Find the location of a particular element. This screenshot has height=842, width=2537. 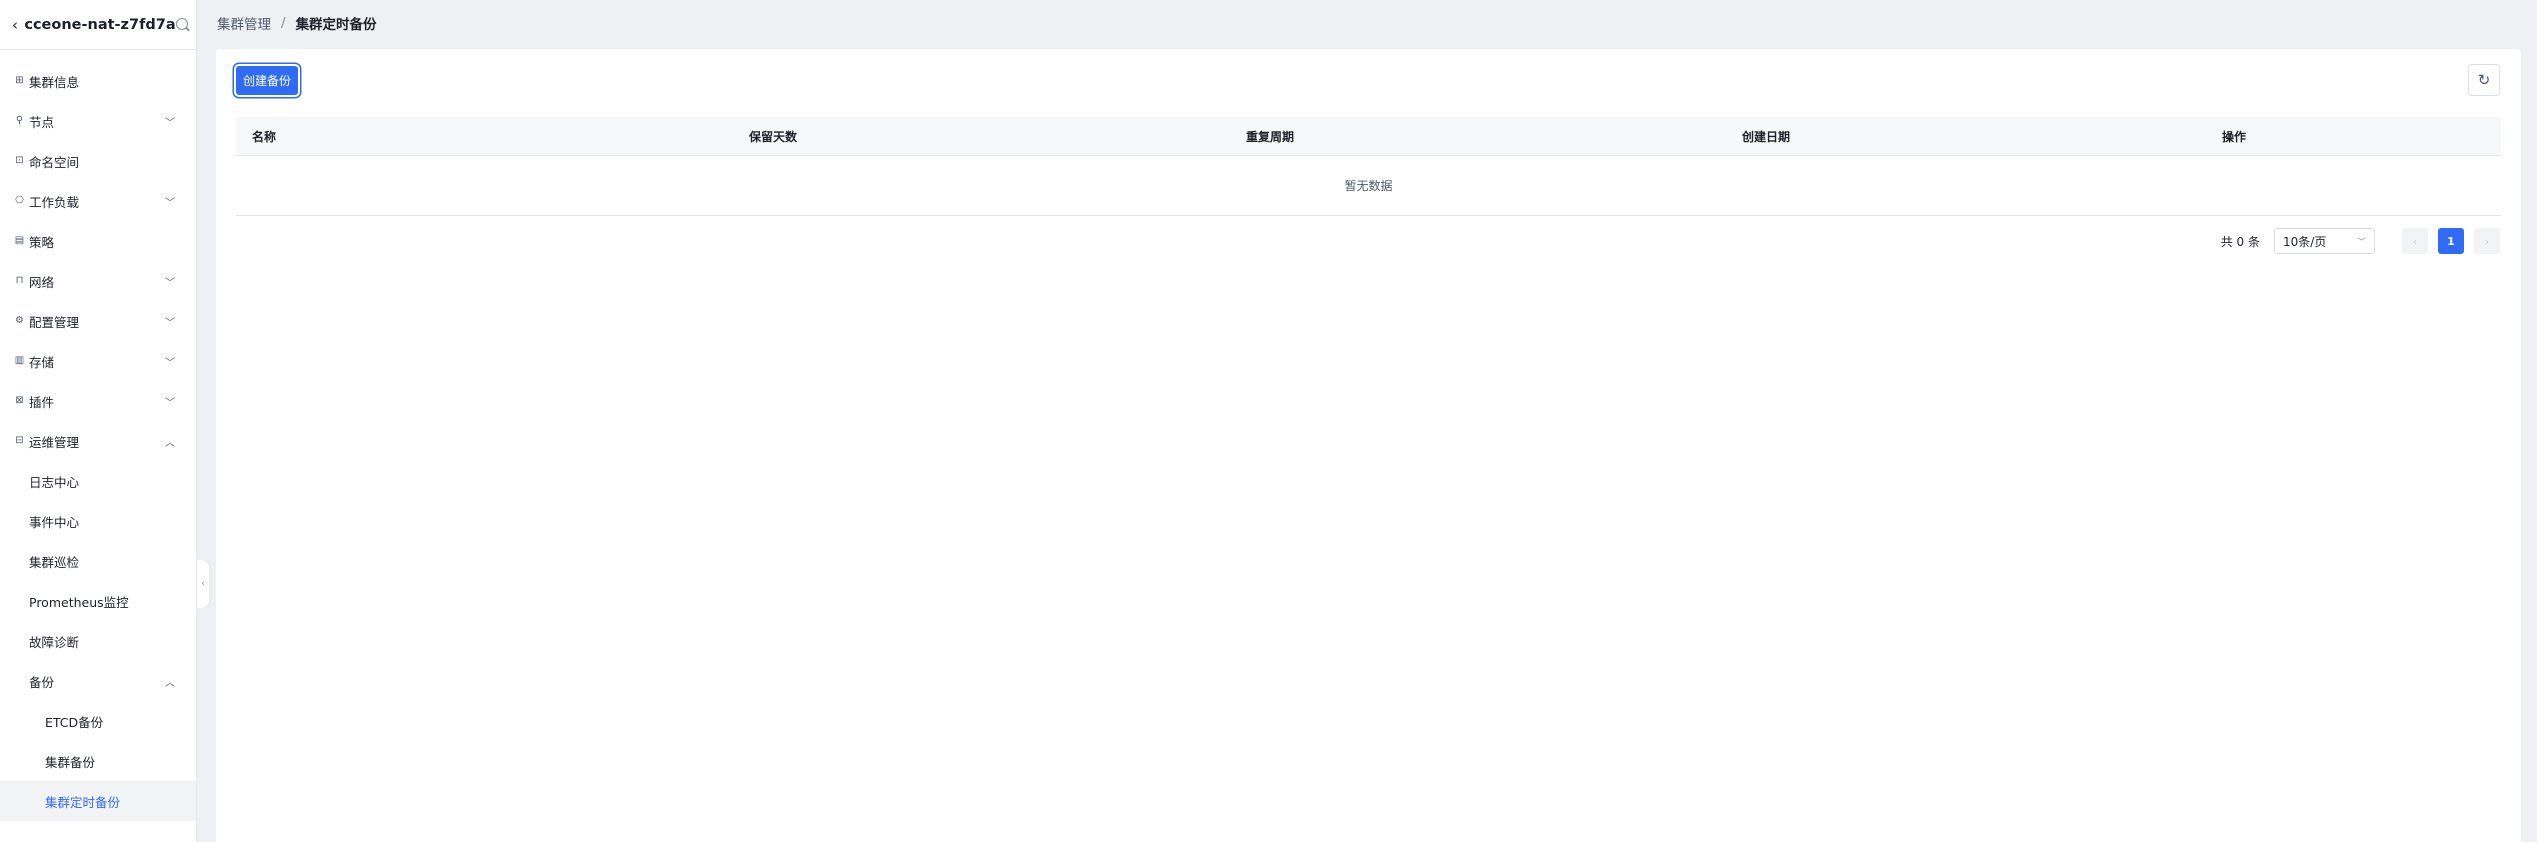

page-size-value: 10条/页 is located at coordinates (2305, 241).